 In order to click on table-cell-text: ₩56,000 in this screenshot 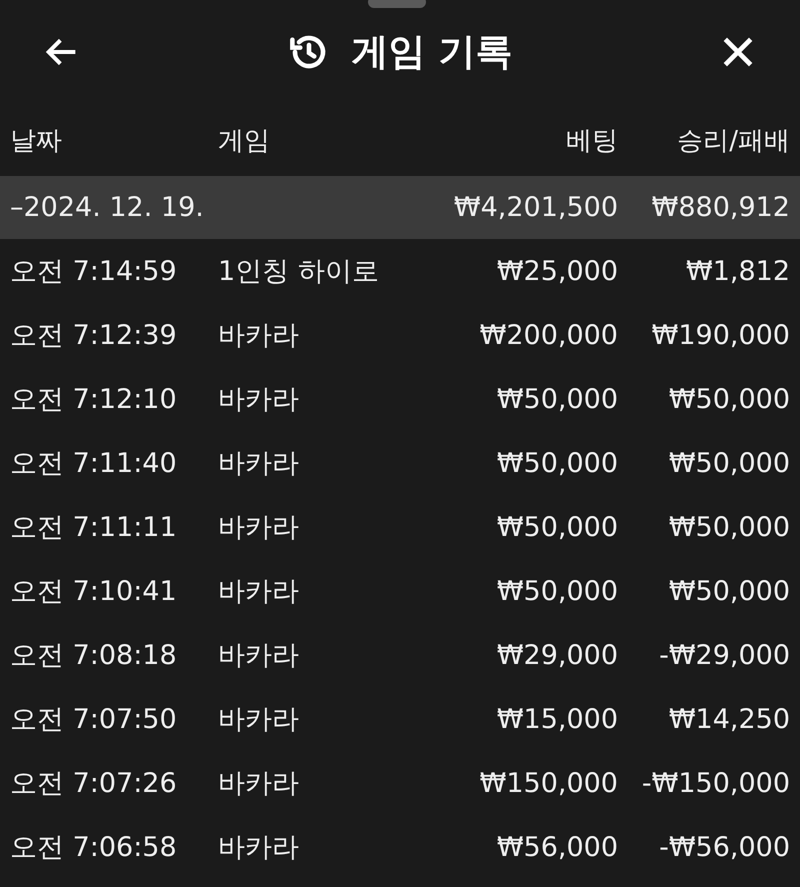, I will do `click(557, 847)`.